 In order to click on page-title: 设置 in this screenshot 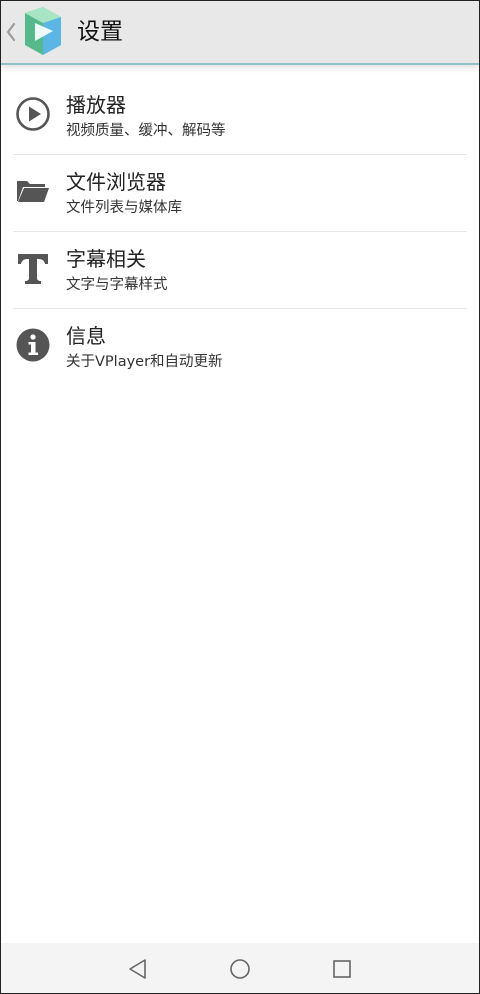, I will do `click(100, 32)`.